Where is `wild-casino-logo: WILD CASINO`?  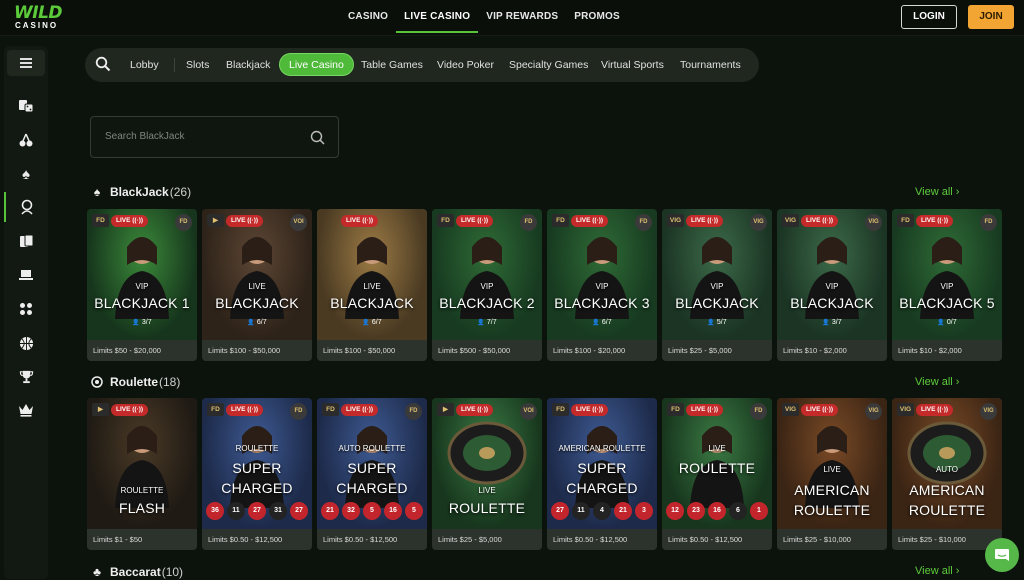 wild-casino-logo: WILD CASINO is located at coordinates (39, 18).